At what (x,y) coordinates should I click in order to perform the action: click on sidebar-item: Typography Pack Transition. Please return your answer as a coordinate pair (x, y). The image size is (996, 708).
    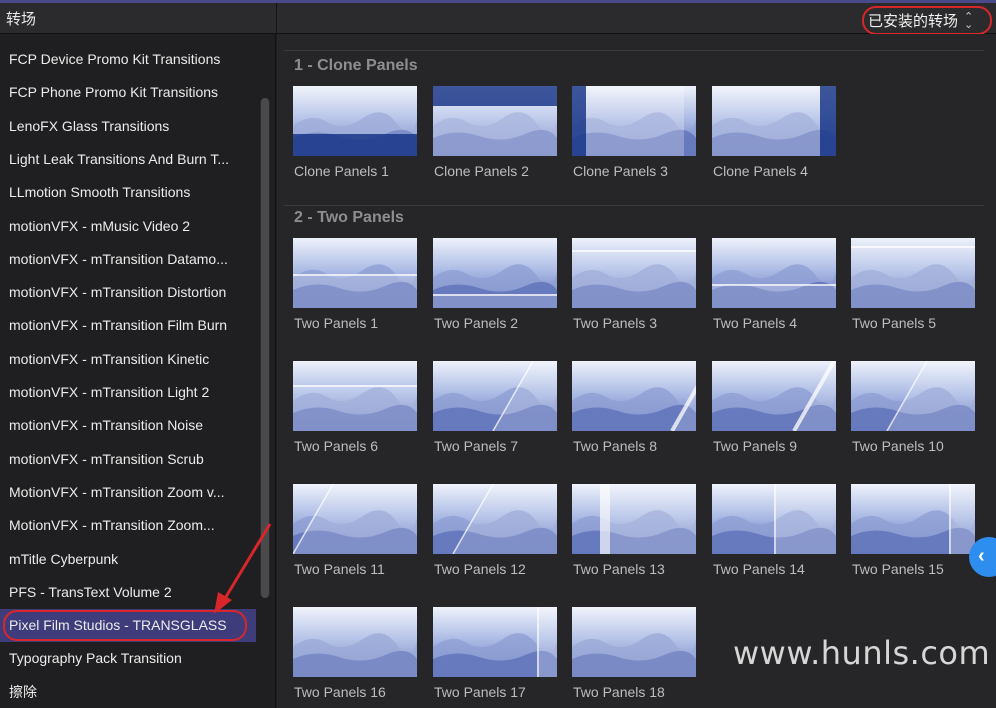
    Looking at the image, I should click on (128, 658).